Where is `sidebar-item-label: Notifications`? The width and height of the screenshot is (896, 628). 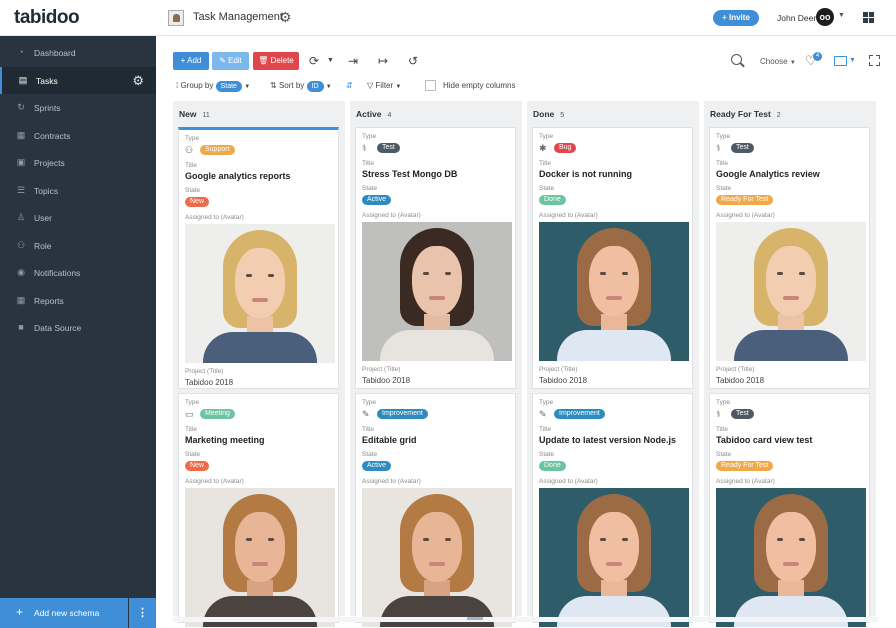
sidebar-item-label: Notifications is located at coordinates (57, 273).